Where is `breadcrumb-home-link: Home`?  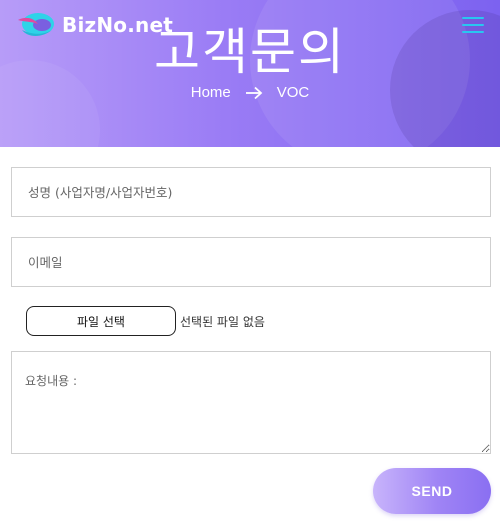
breadcrumb-home-link: Home is located at coordinates (211, 92).